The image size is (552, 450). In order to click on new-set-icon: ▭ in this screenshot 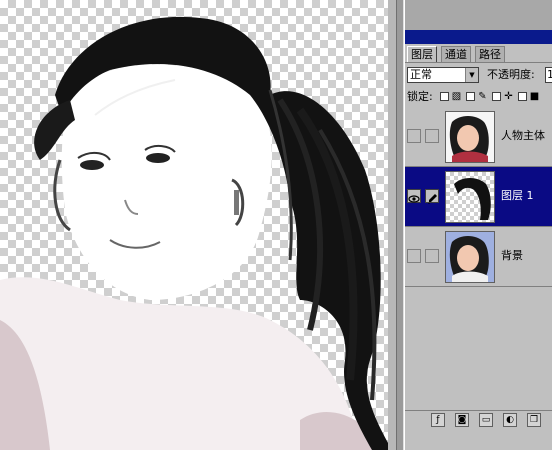, I will do `click(486, 420)`.